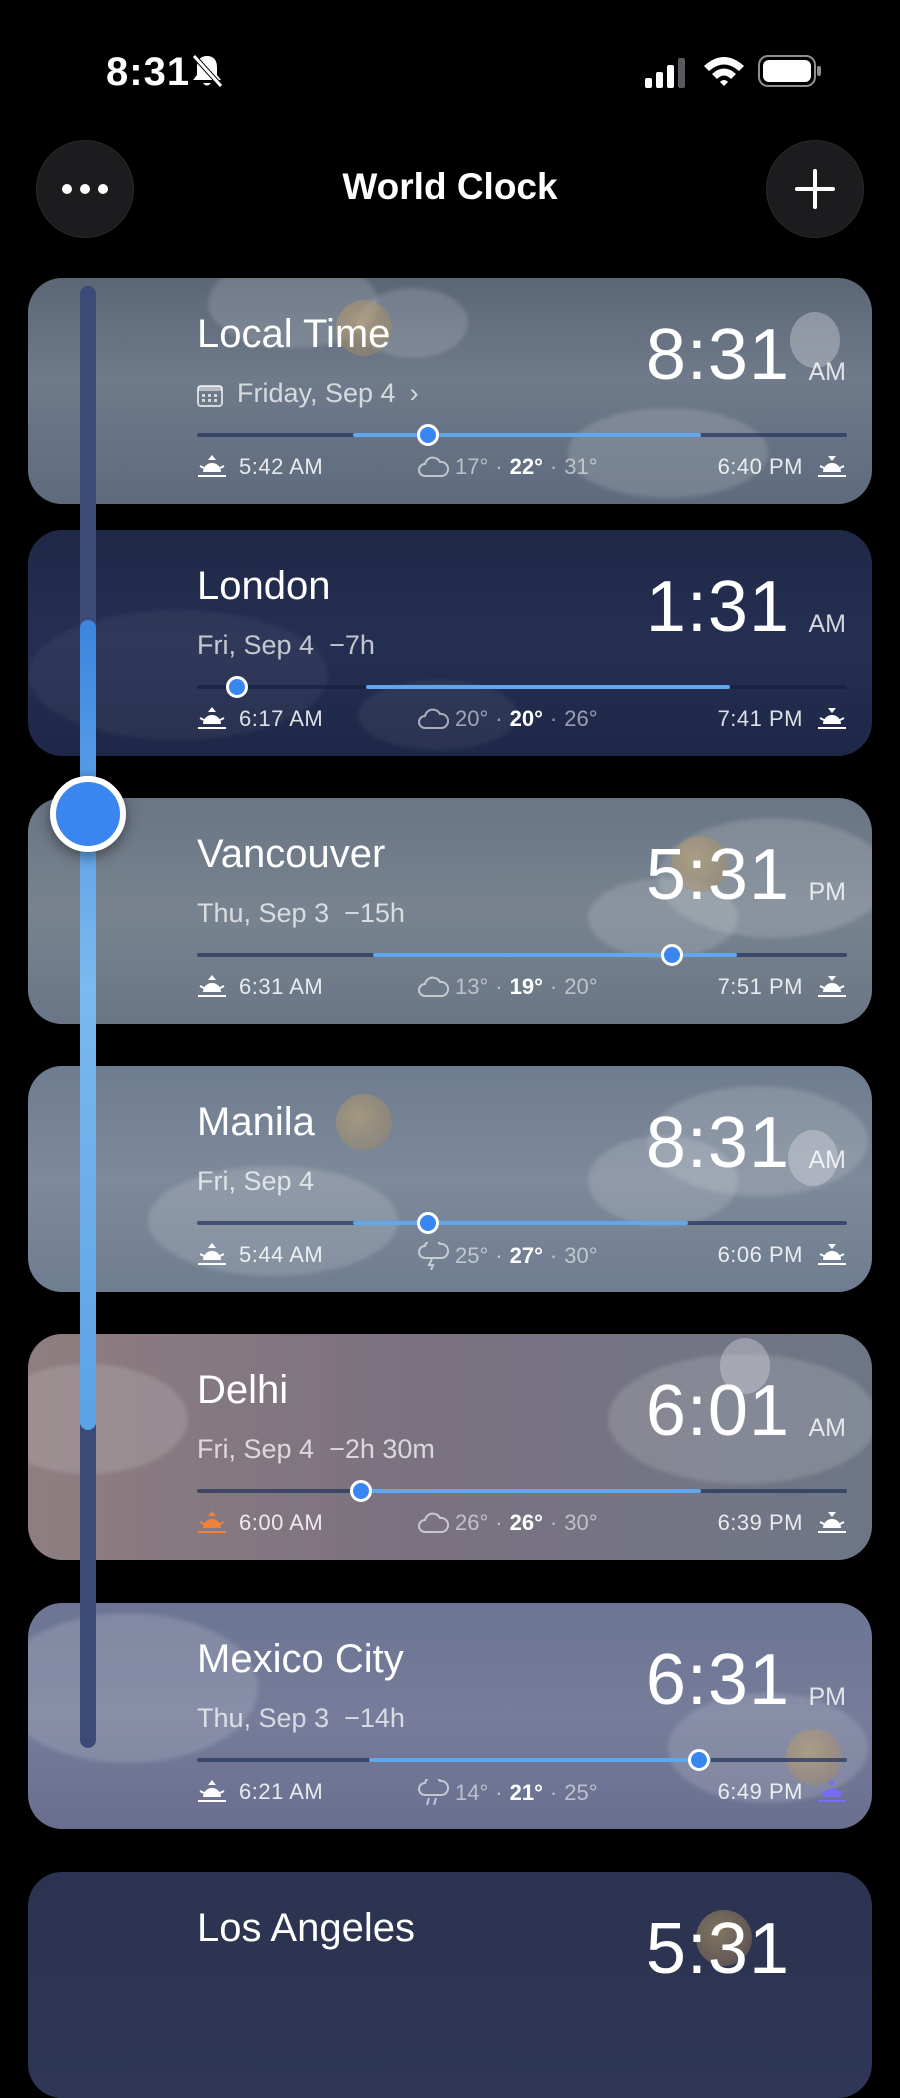  I want to click on battery-icon, so click(789, 71).